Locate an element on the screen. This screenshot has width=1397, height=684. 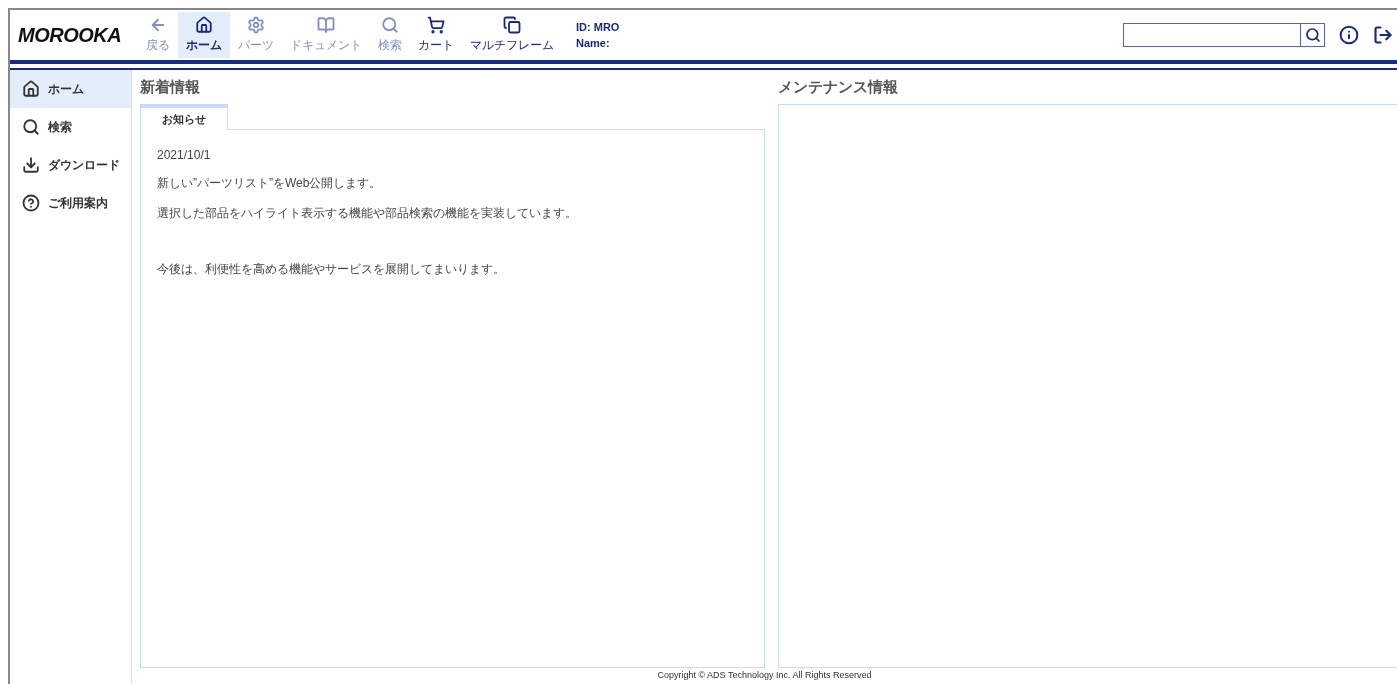
user-name: Name: is located at coordinates (593, 43).